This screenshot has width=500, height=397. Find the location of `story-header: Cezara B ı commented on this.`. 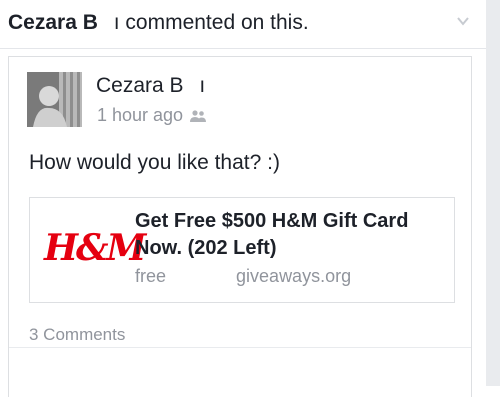

story-header: Cezara B ı commented on this. is located at coordinates (250, 24).